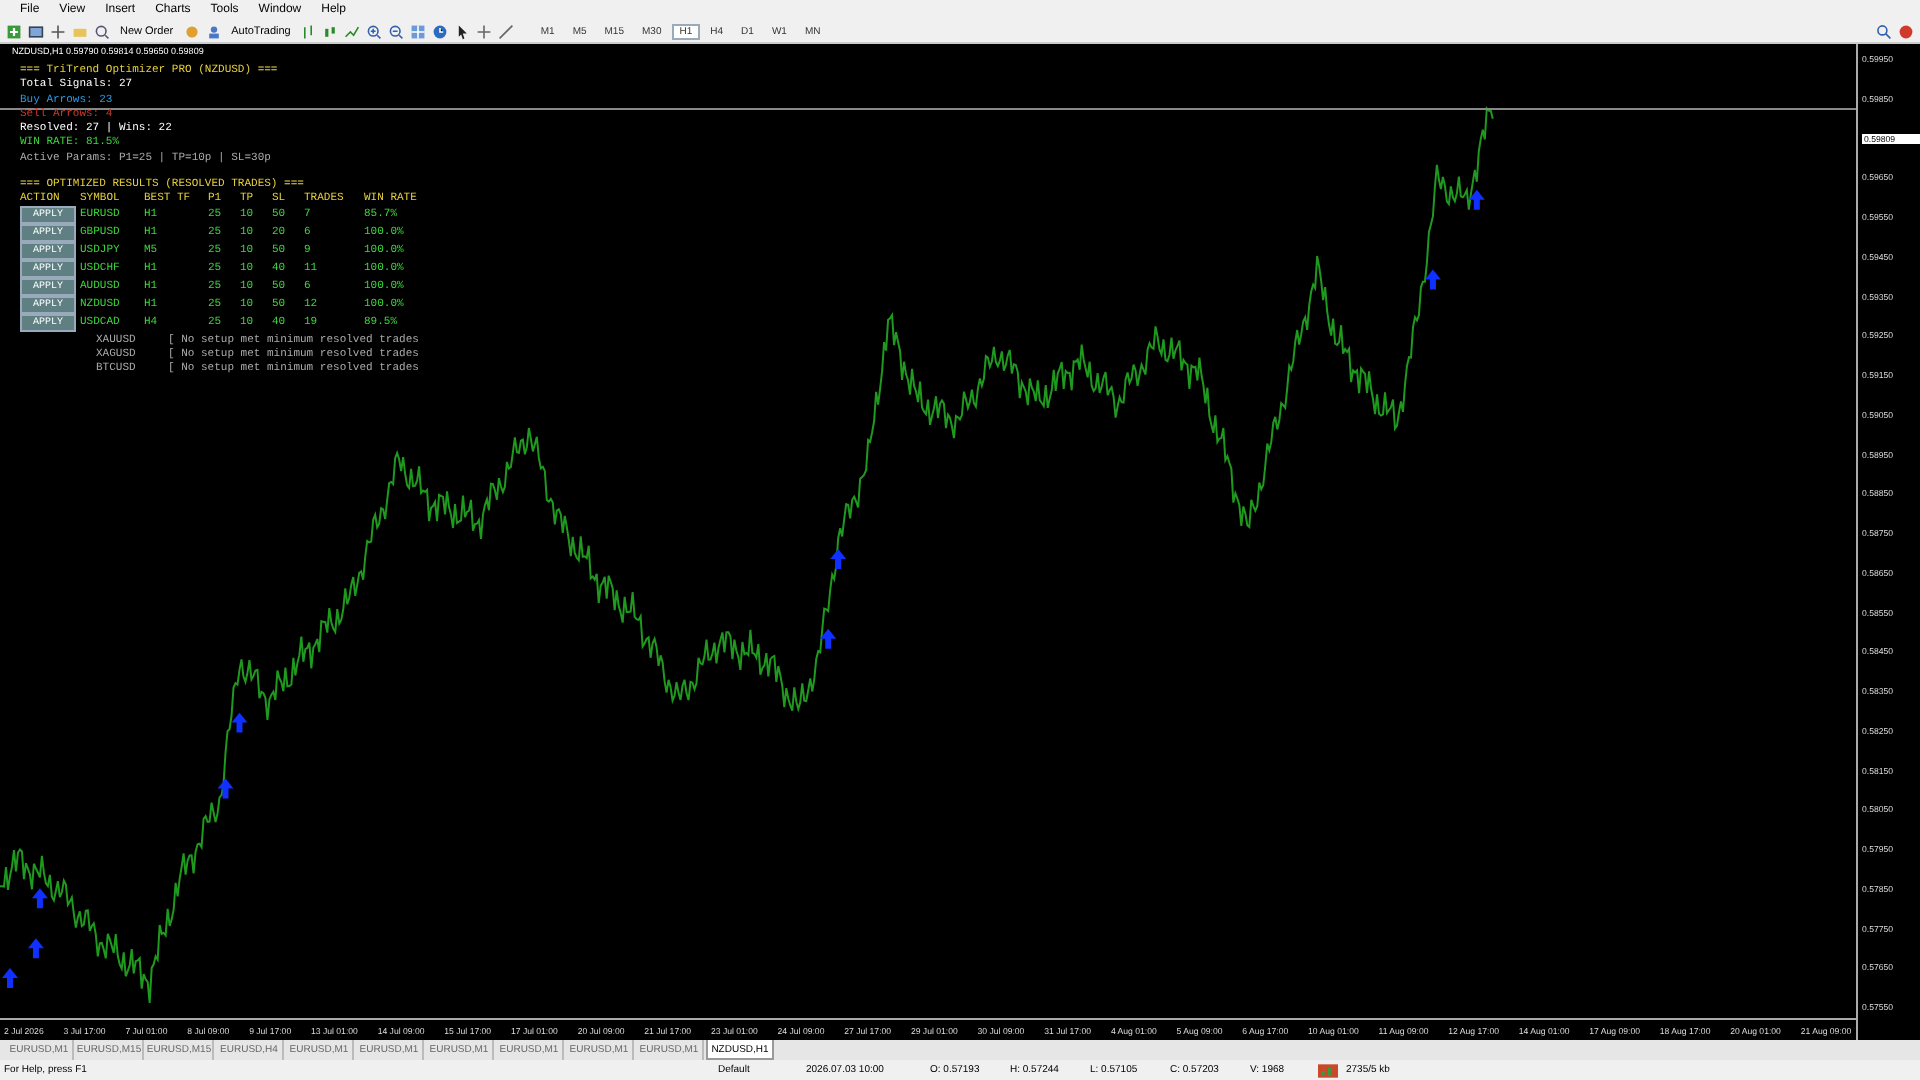 The image size is (1920, 1080). What do you see at coordinates (330, 31) in the screenshot?
I see `candles-icon` at bounding box center [330, 31].